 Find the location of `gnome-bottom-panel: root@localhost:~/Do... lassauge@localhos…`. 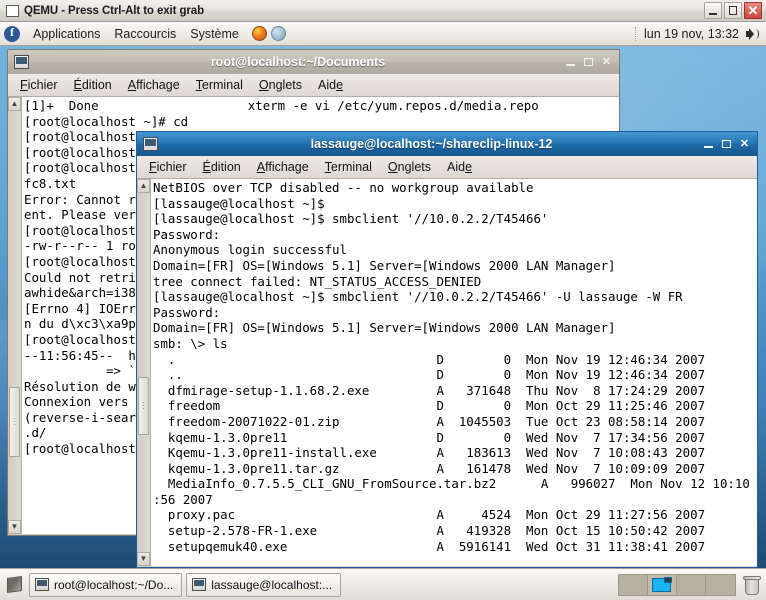

gnome-bottom-panel: root@localhost:~/Do... lassauge@localhos… is located at coordinates (383, 584).